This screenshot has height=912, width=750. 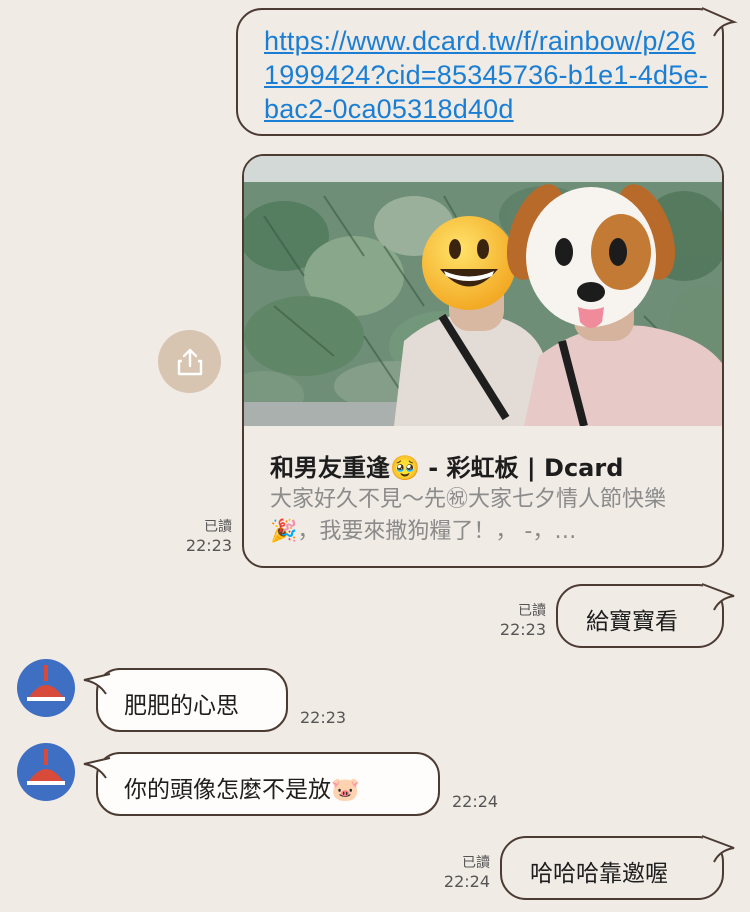 I want to click on share-button, so click(x=189, y=361).